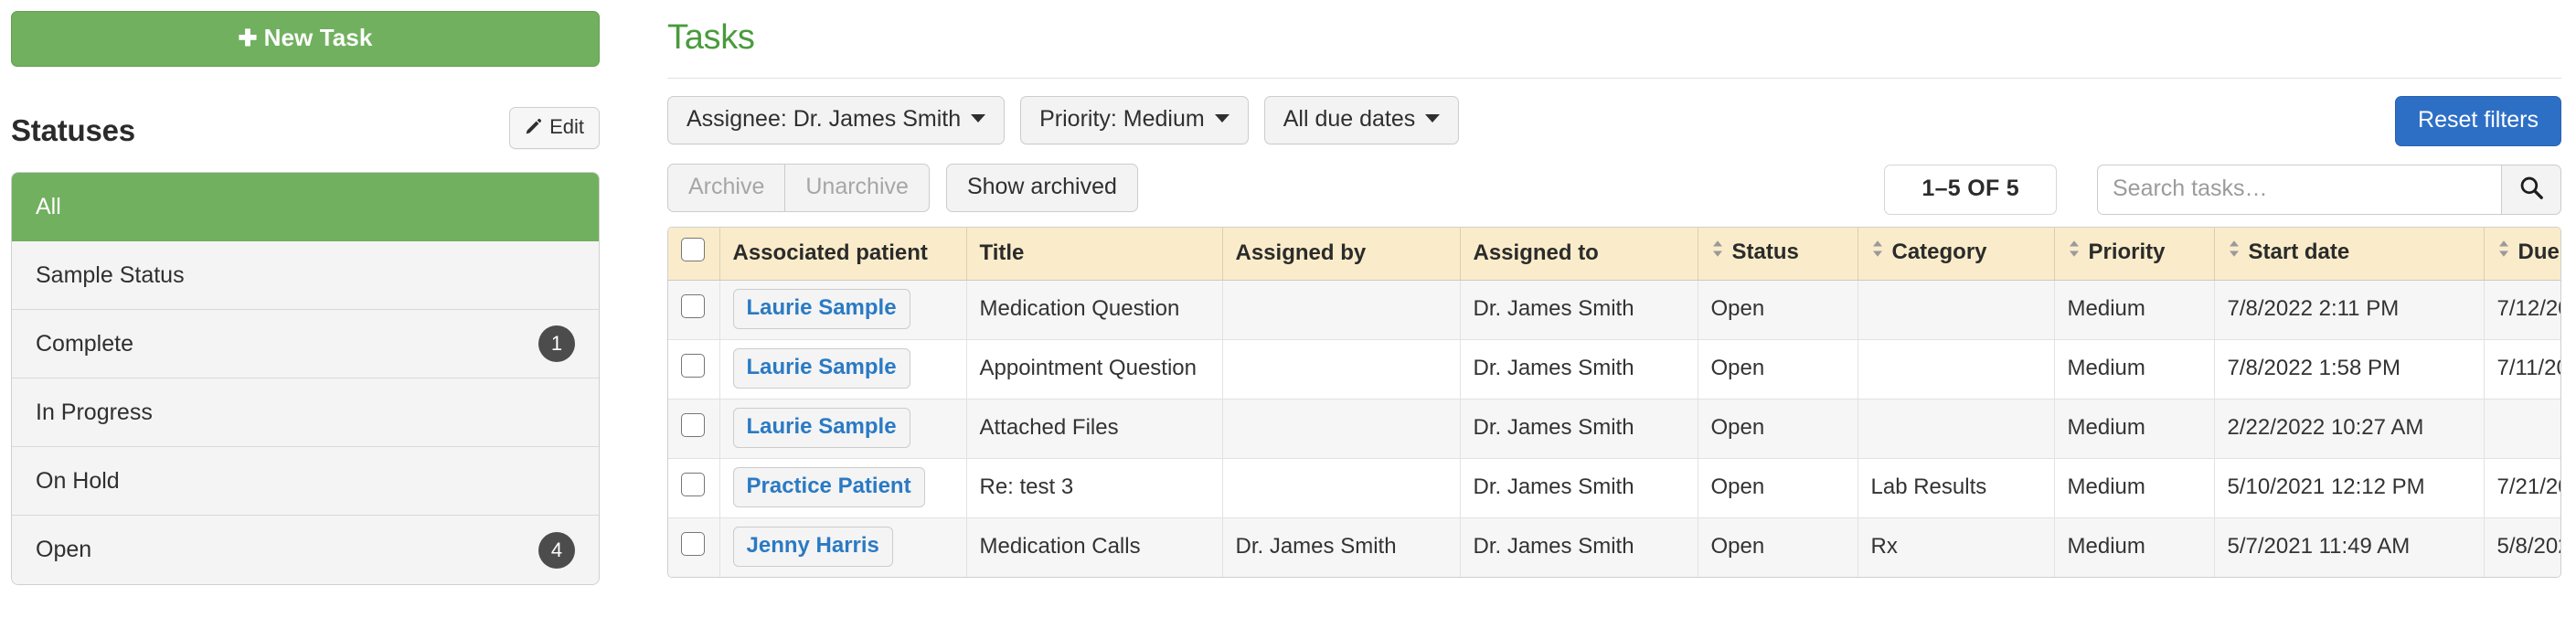 The height and width of the screenshot is (618, 2576). What do you see at coordinates (1362, 120) in the screenshot?
I see `due-date-filter-dropdown: All due dates` at bounding box center [1362, 120].